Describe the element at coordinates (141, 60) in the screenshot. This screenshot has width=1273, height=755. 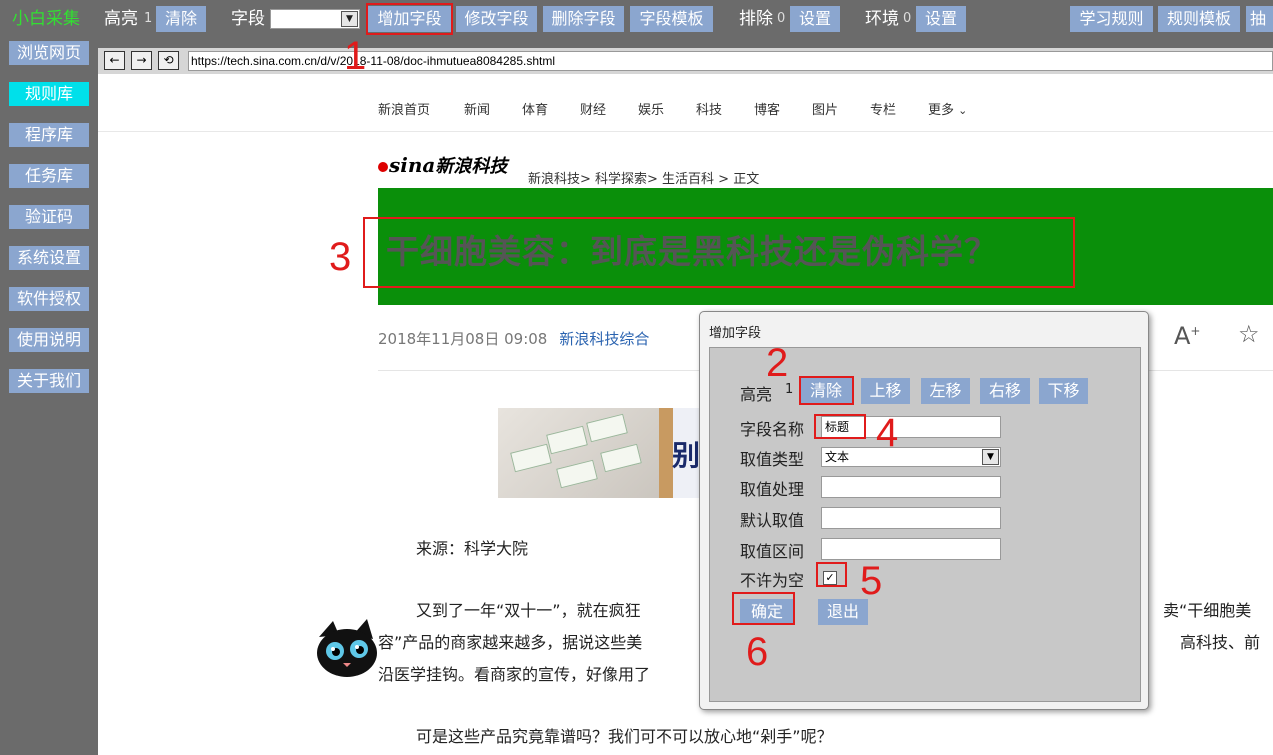
I see `forward-button: →` at that location.